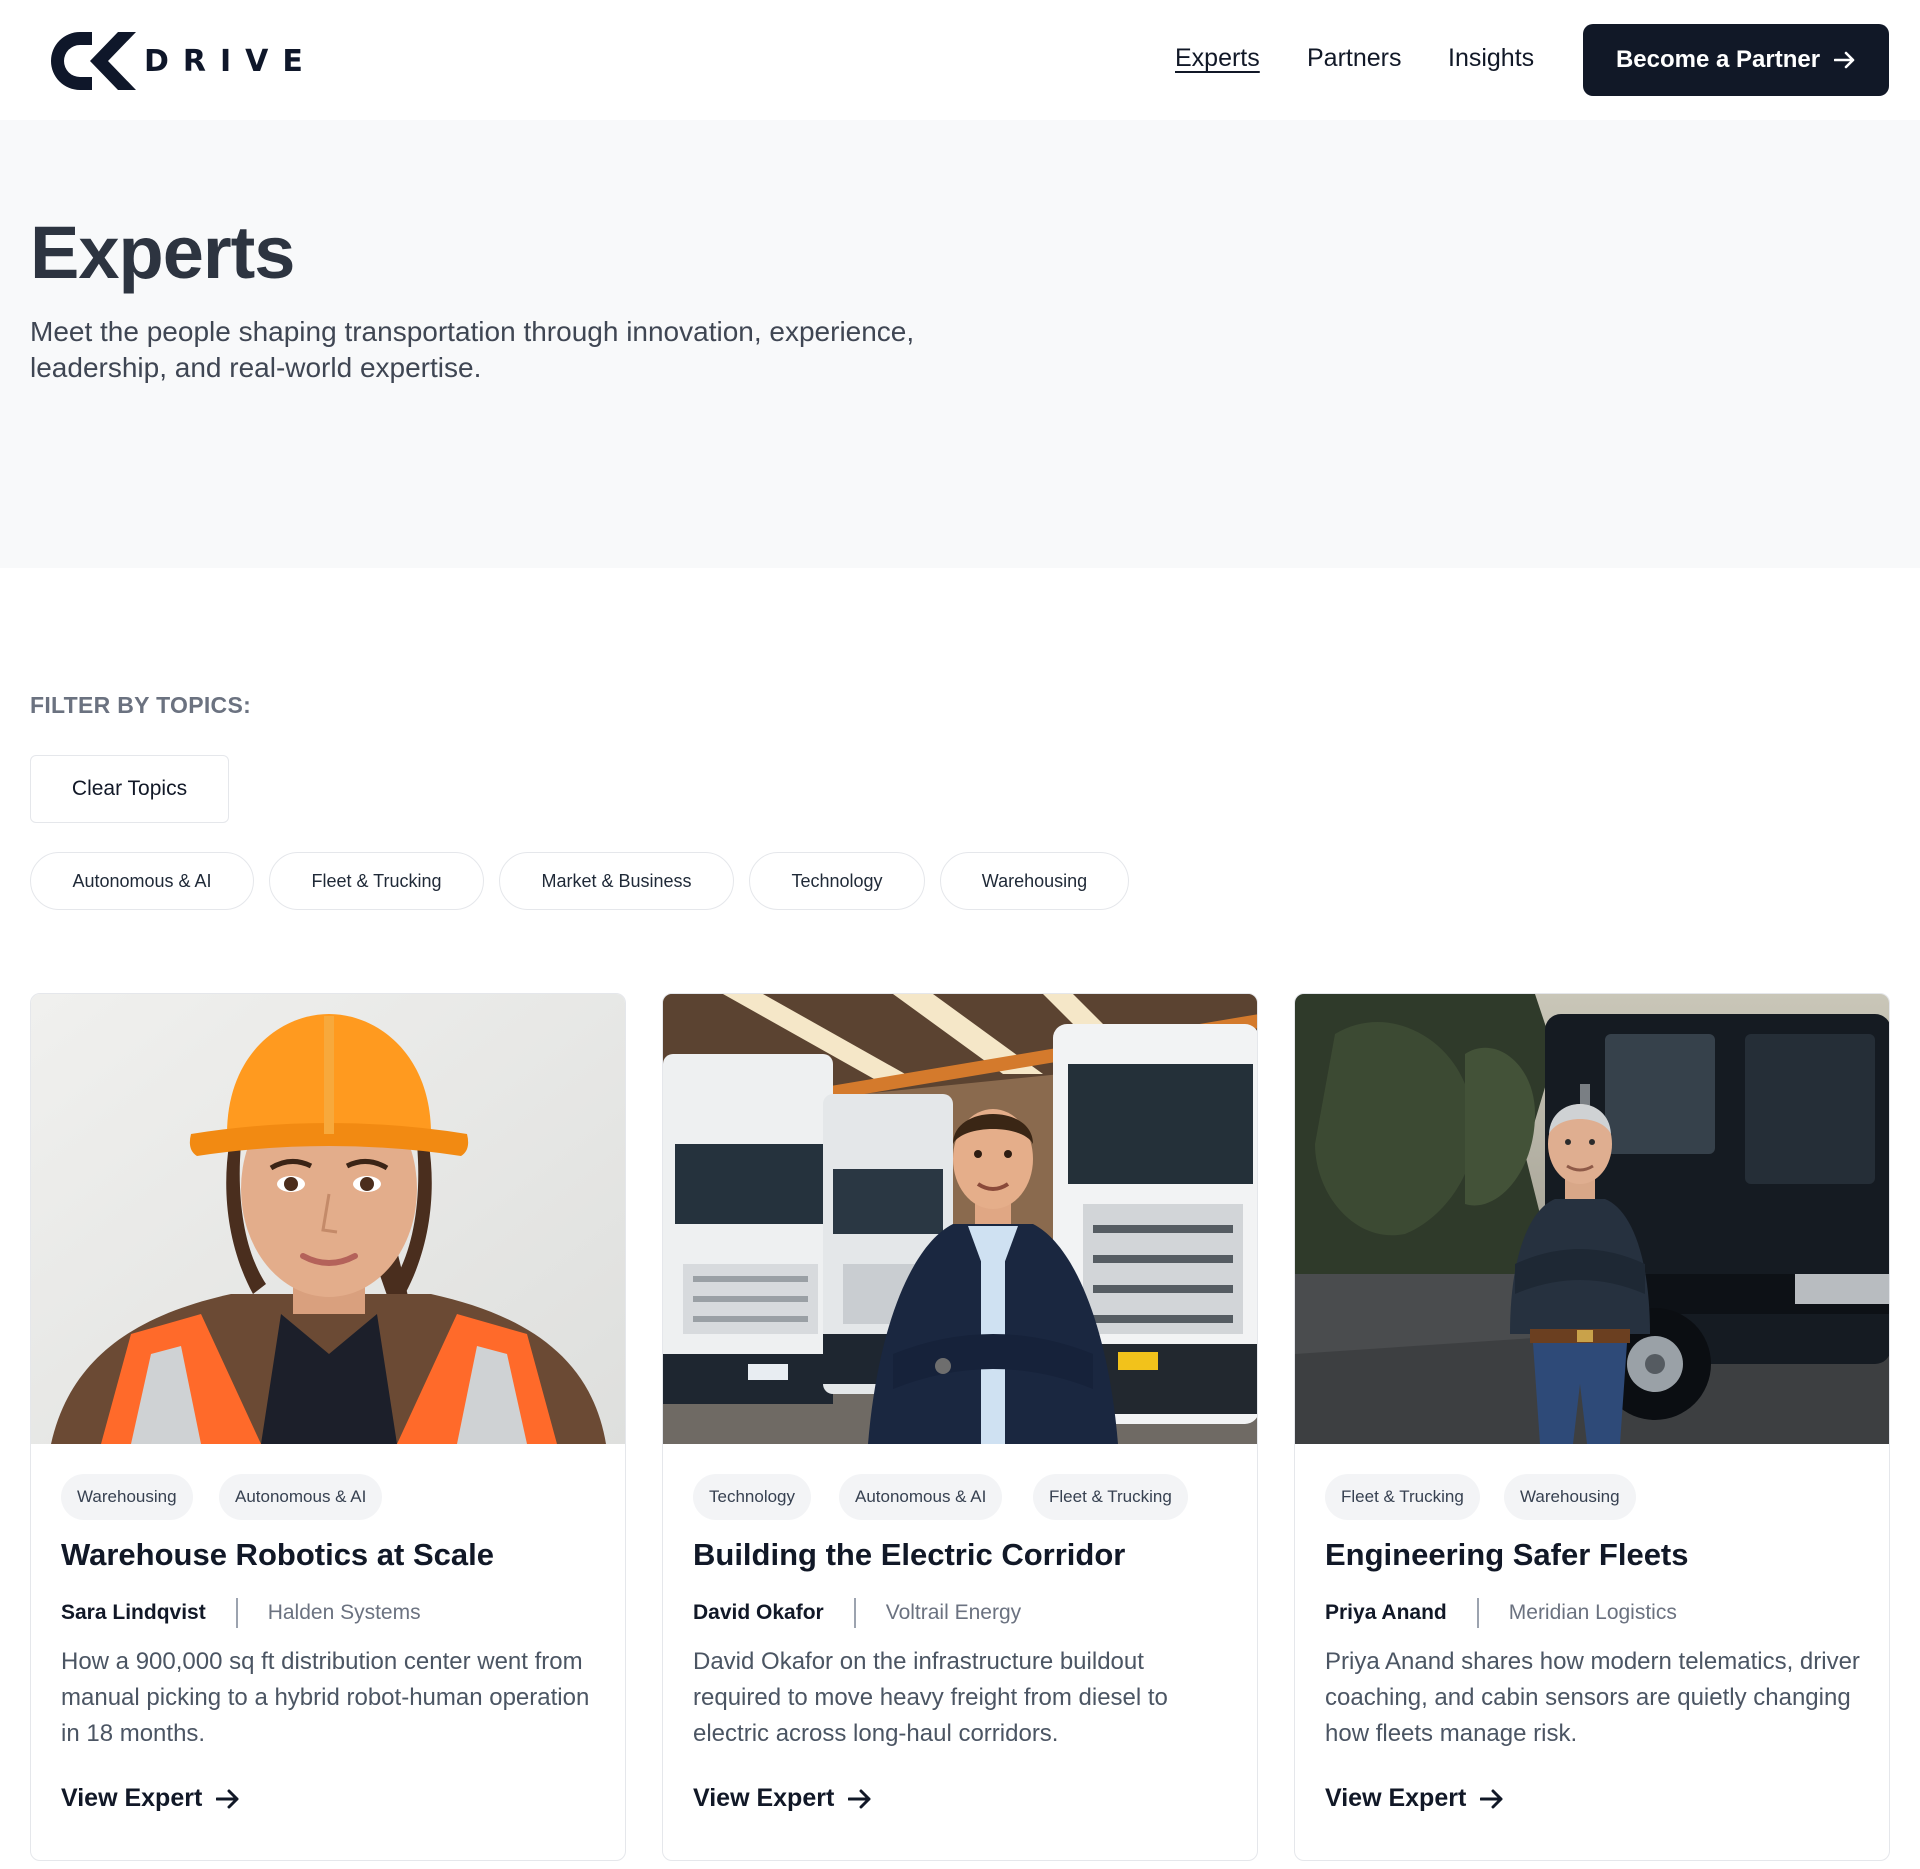  Describe the element at coordinates (162, 252) in the screenshot. I see `page-title: Experts` at that location.